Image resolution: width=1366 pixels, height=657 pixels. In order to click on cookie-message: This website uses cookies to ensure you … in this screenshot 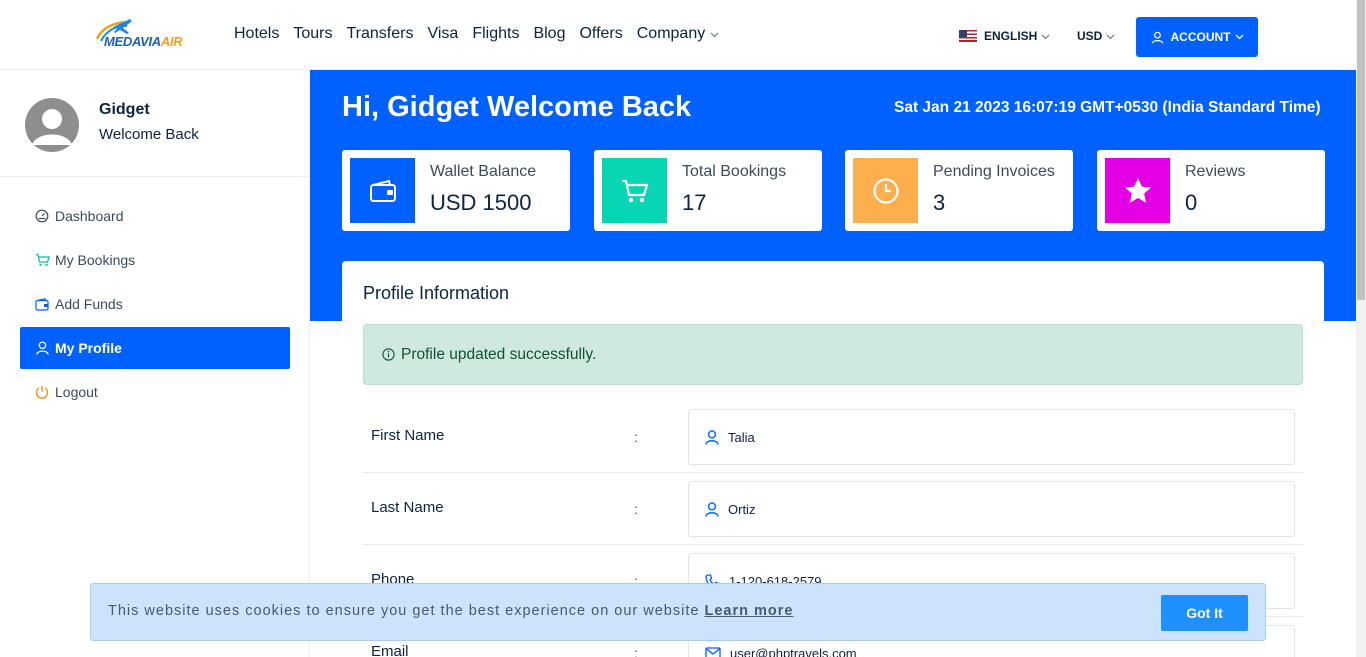, I will do `click(404, 611)`.